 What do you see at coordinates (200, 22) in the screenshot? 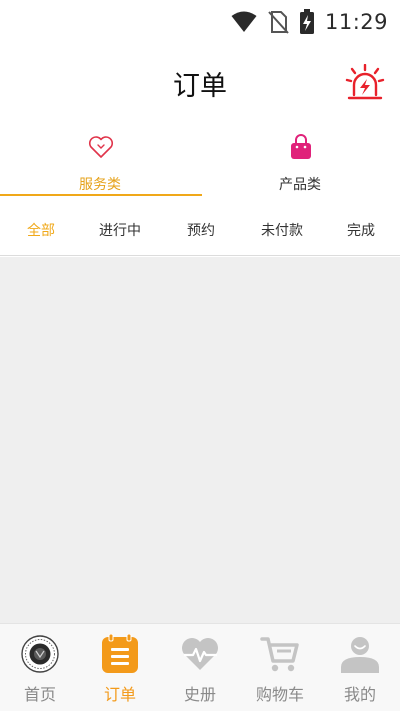
I see `status-bar: 11:29` at bounding box center [200, 22].